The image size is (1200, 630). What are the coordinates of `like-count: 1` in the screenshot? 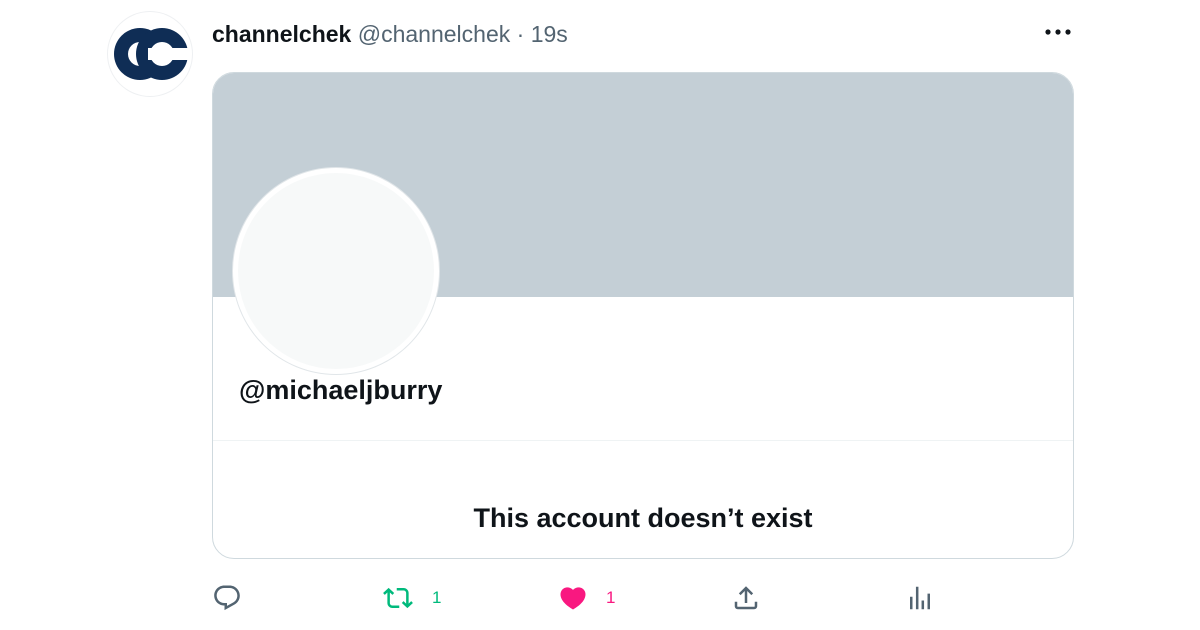 It's located at (611, 597).